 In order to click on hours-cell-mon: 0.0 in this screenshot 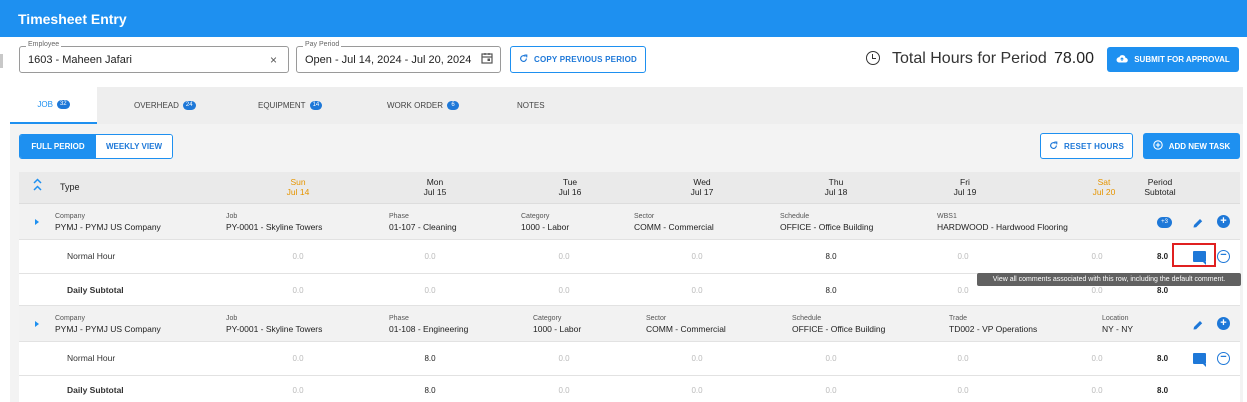, I will do `click(430, 256)`.